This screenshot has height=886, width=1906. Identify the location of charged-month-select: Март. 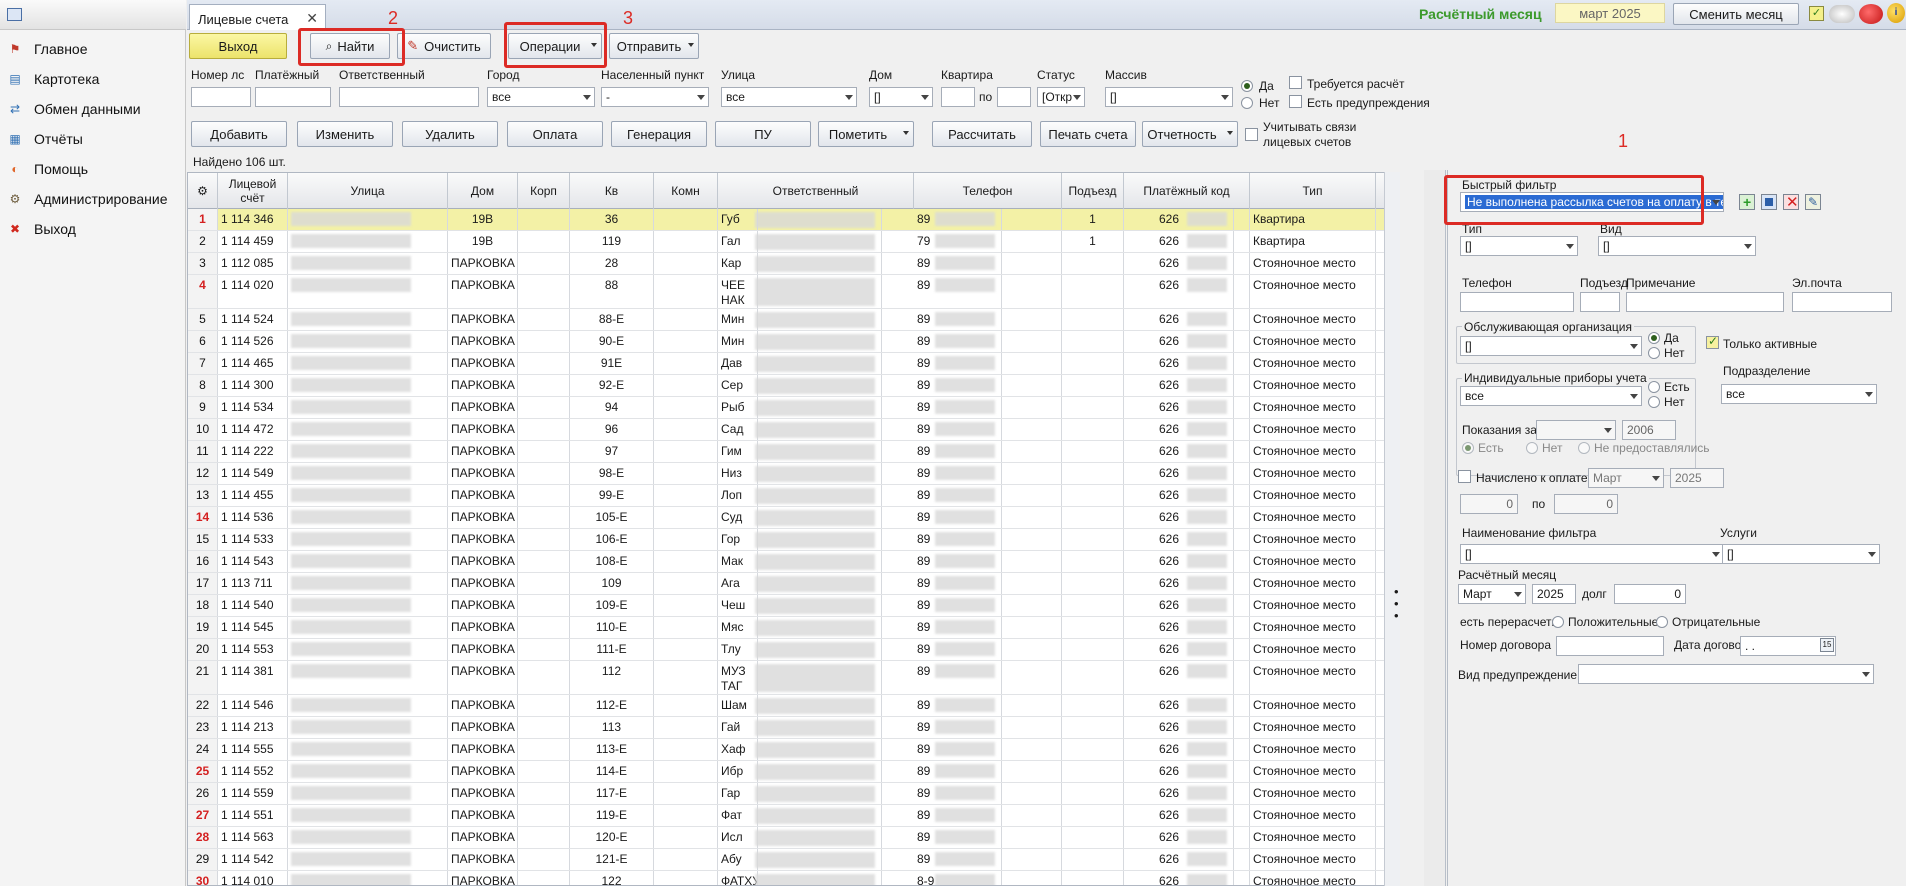
(1626, 478).